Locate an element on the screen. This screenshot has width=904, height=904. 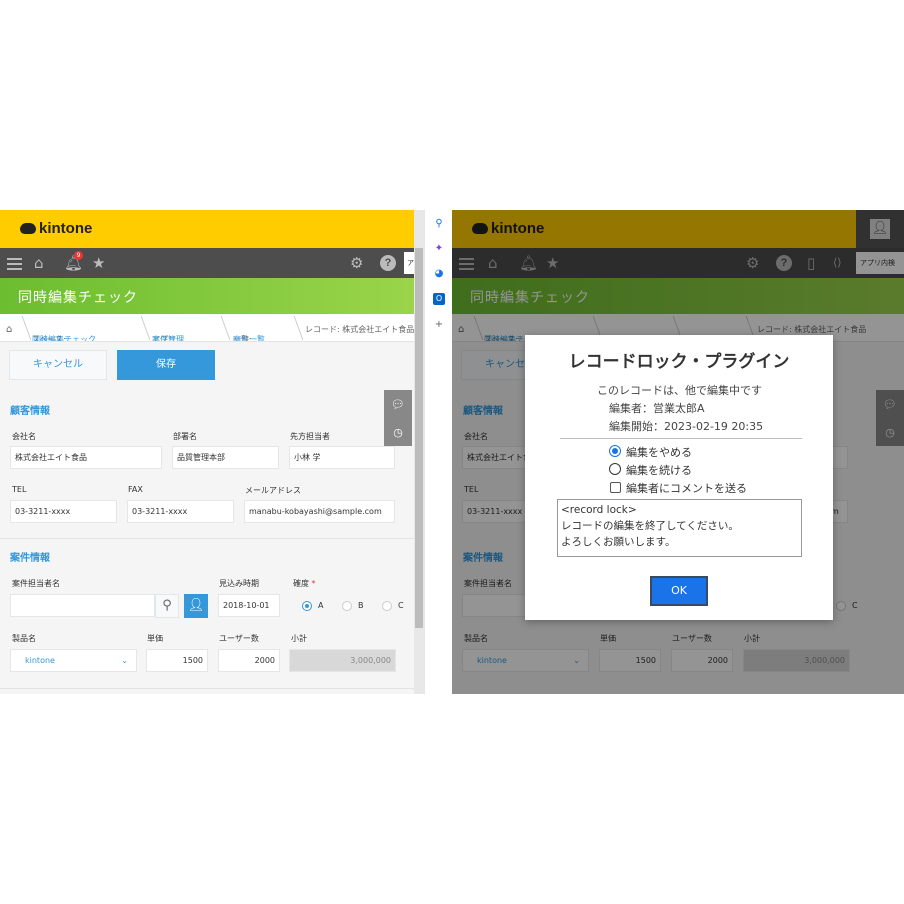
dept-field: 品質管理本部 is located at coordinates (225, 457).